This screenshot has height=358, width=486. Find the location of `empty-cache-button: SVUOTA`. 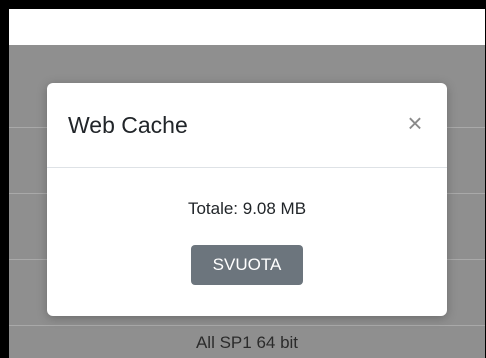

empty-cache-button: SVUOTA is located at coordinates (247, 265).